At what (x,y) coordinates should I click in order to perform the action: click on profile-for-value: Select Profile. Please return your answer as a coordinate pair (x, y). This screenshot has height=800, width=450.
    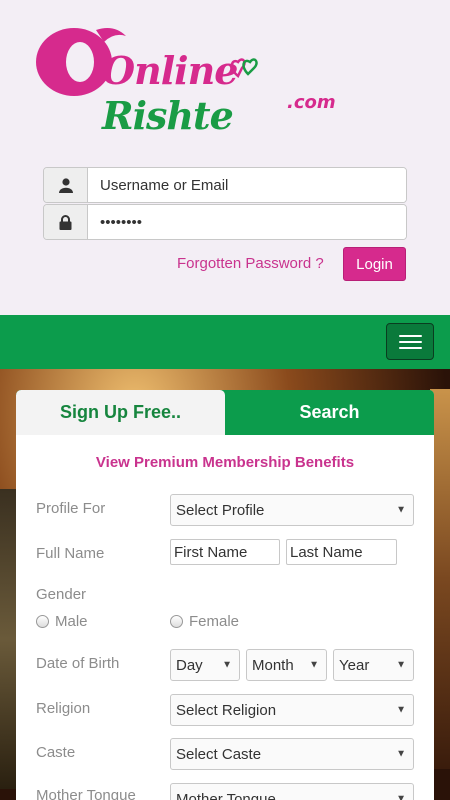
    Looking at the image, I should click on (220, 510).